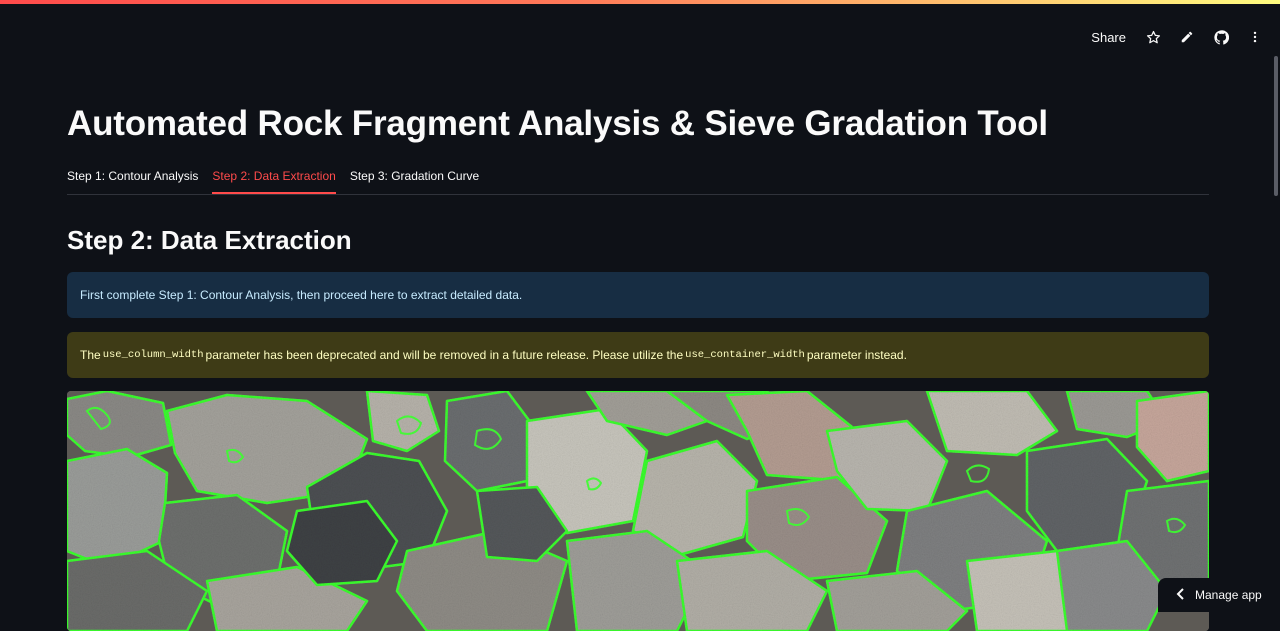 Image resolution: width=1280 pixels, height=631 pixels. I want to click on warning-text-part3: parameter instead., so click(856, 355).